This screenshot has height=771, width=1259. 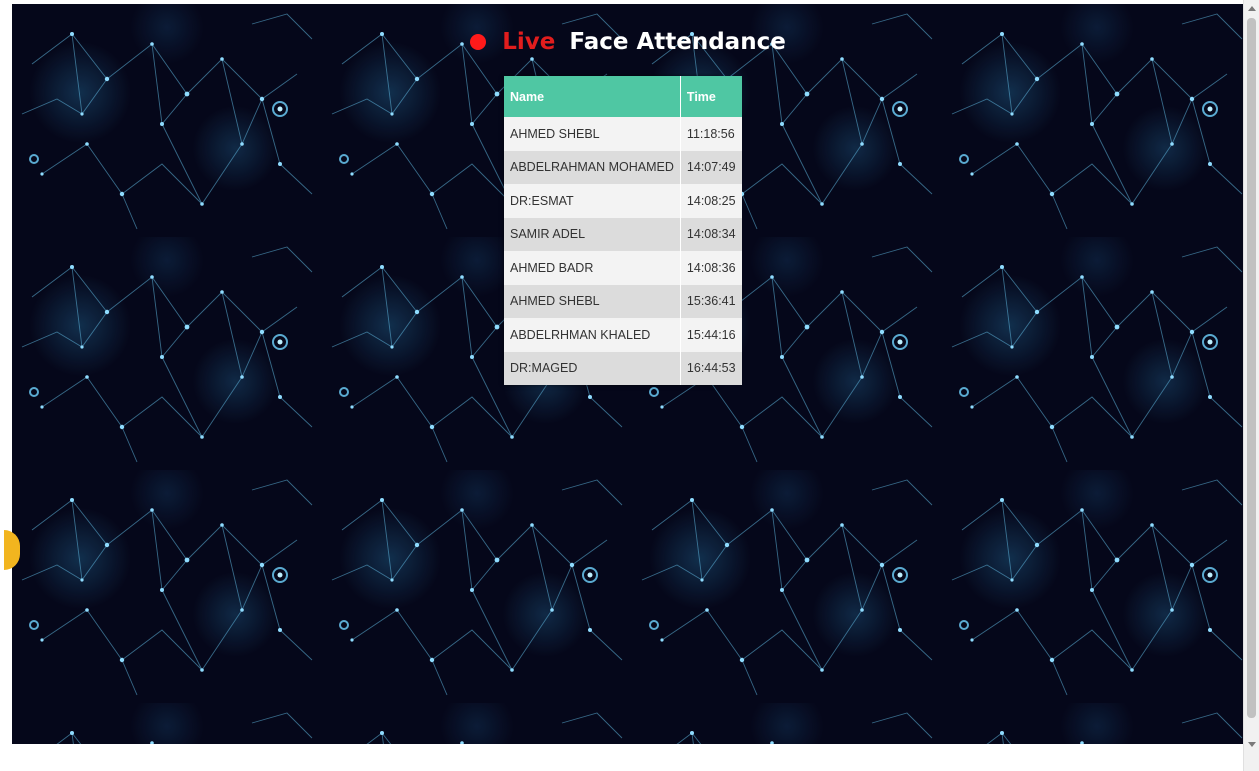 What do you see at coordinates (1252, 744) in the screenshot?
I see `scroll-down-icon` at bounding box center [1252, 744].